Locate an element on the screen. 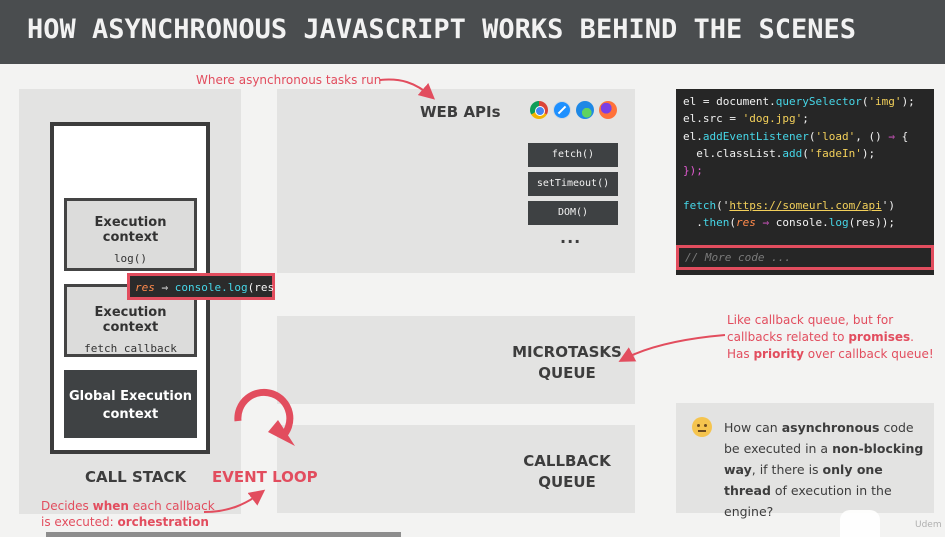 This screenshot has height=537, width=945. note-text: each callback is located at coordinates (171, 506).